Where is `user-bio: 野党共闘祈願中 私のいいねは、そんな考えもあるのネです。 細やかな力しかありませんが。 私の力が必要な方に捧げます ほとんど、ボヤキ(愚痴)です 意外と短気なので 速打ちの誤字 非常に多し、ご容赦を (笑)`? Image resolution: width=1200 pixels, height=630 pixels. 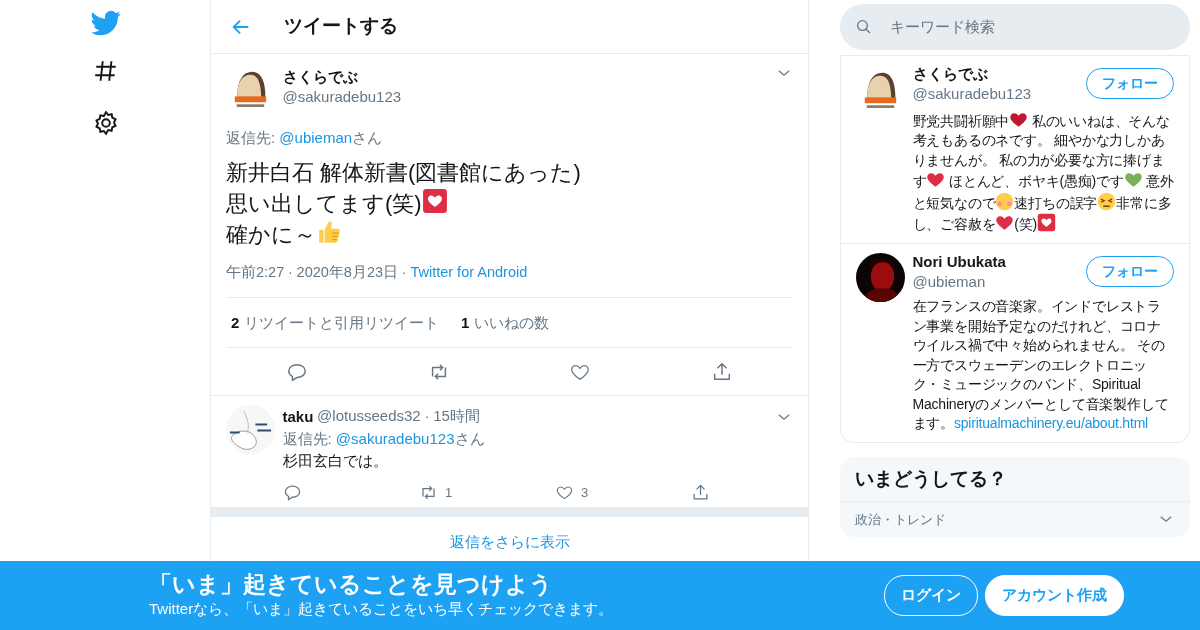 user-bio: 野党共闘祈願中 私のいいねは、そんな考えもあるのネです。 細やかな力しかありませんが。 私の力が必要な方に捧げます ほとんど、ボヤキ(愚痴)です 意外と短気なので 速打ちの誤字 非常に多し、ご容赦を (笑) is located at coordinates (1043, 172).